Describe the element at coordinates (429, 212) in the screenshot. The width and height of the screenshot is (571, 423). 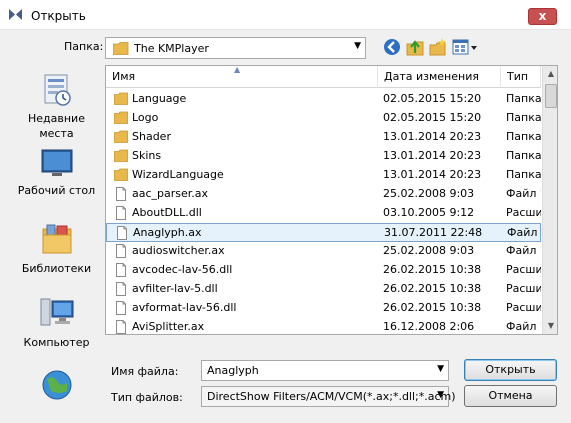
I see `file-date: 03.10.2005 9:12` at that location.